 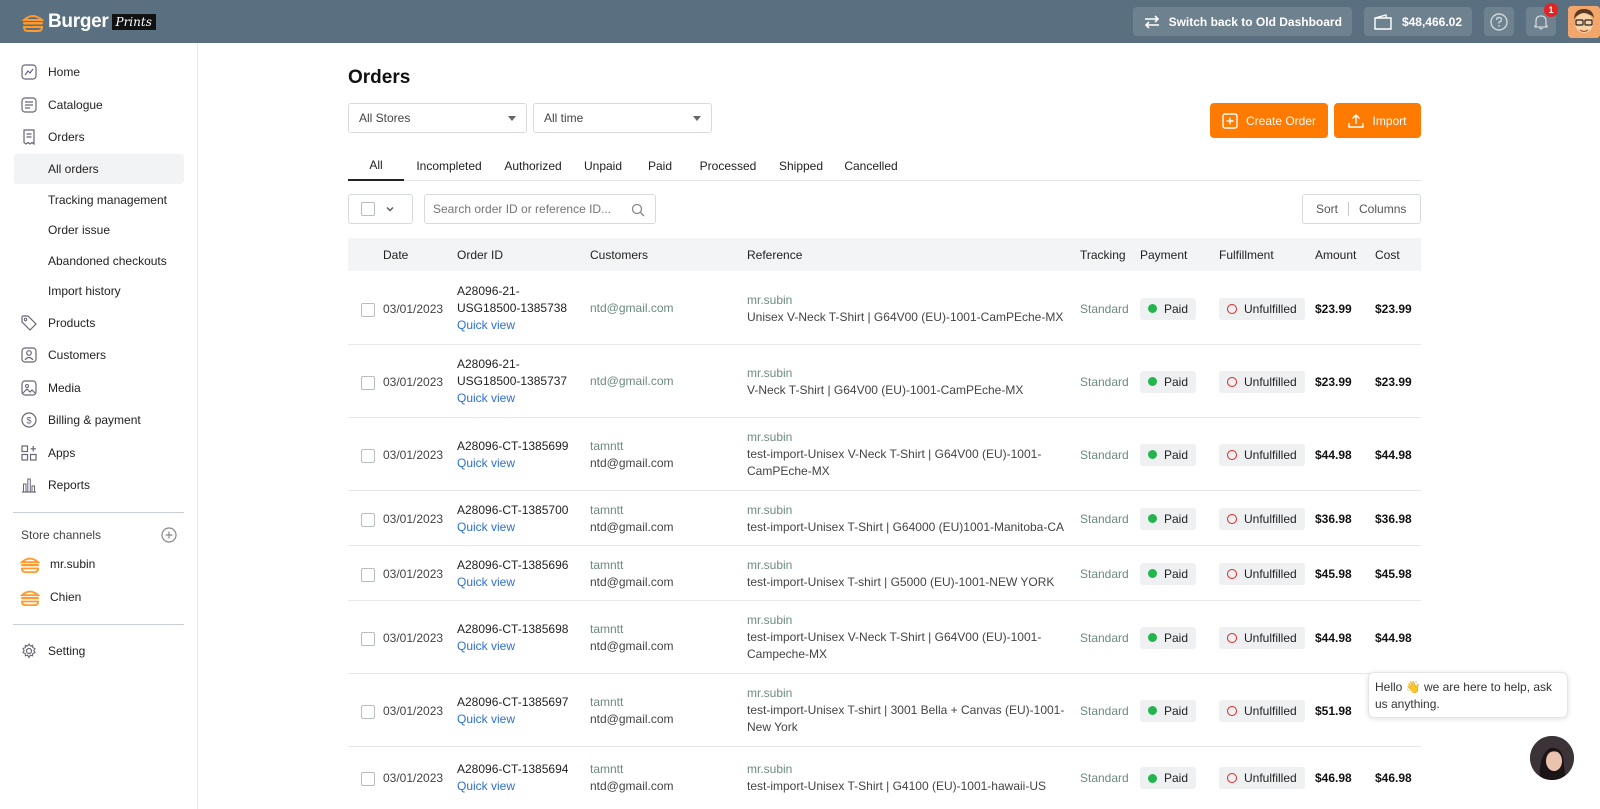 I want to click on balance-amount: $48,466.02, so click(x=1431, y=21).